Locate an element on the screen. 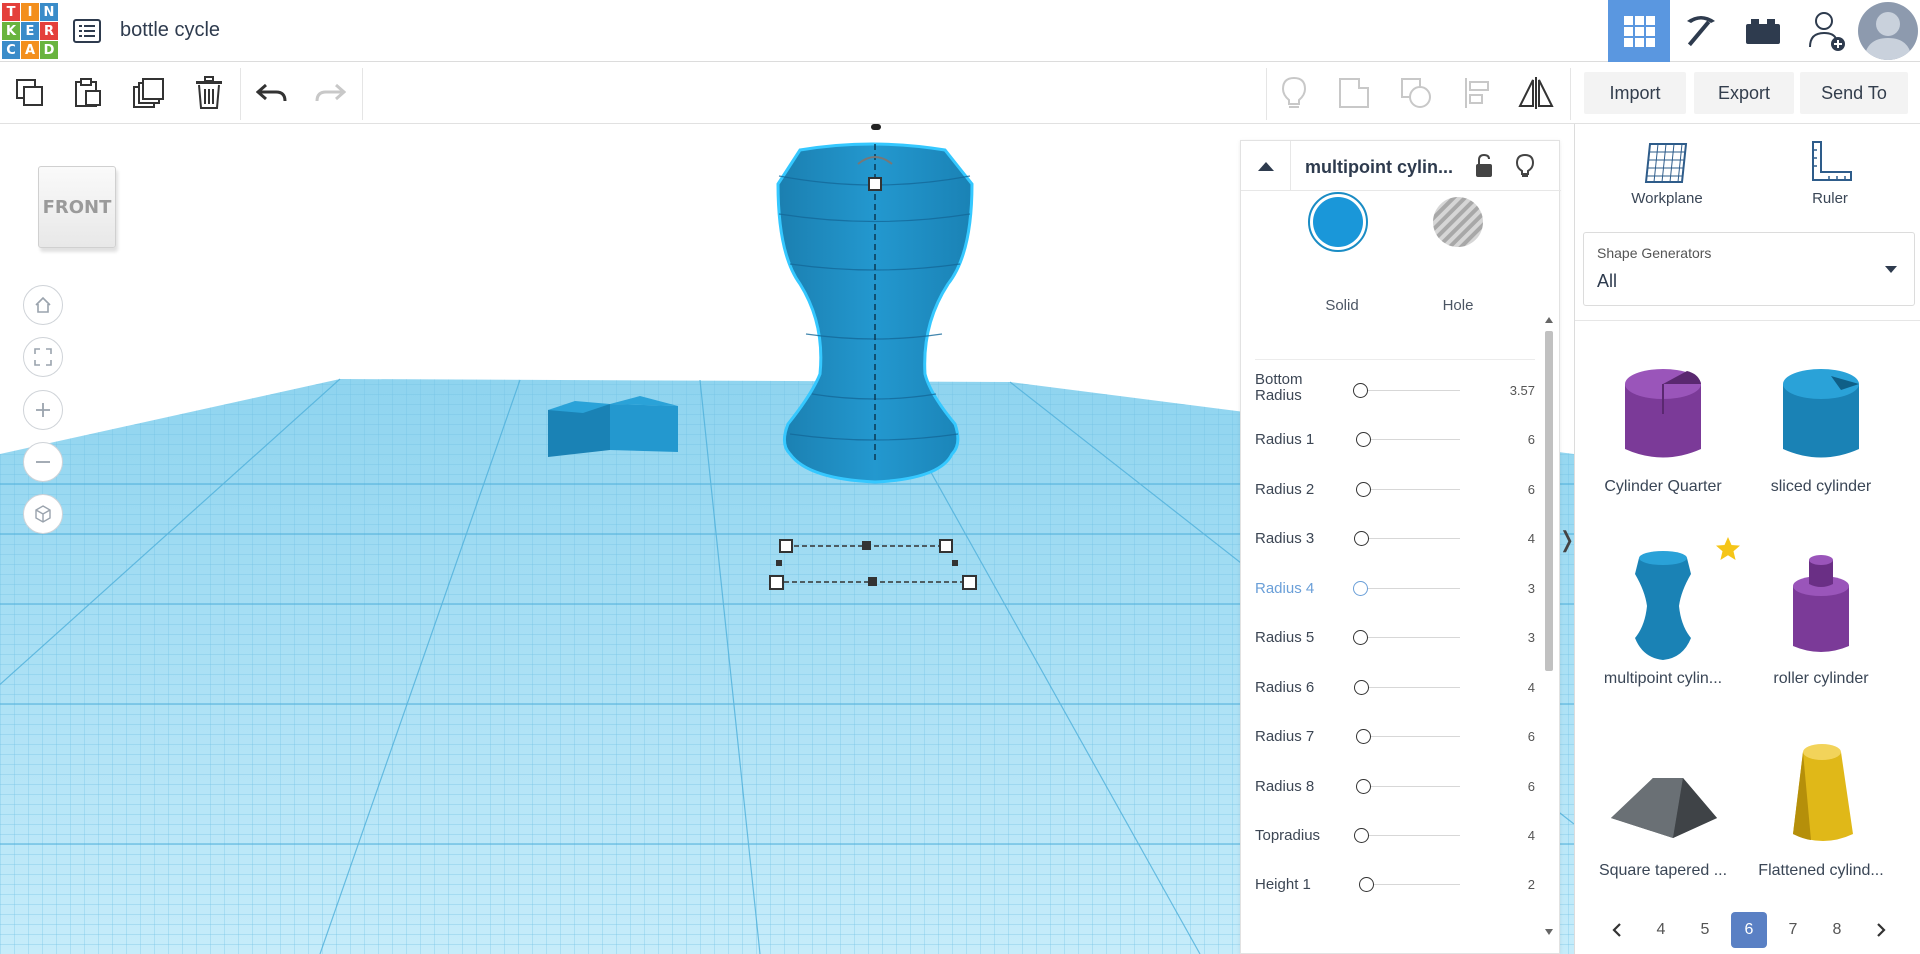  undo-button is located at coordinates (272, 93).